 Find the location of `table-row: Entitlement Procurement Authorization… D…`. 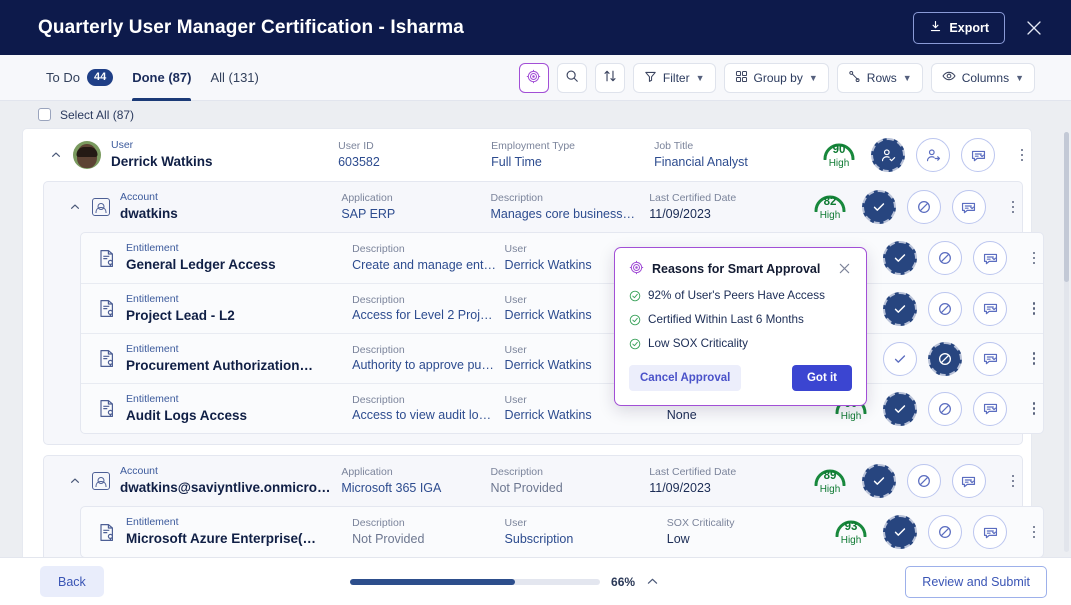

table-row: Entitlement Procurement Authorization… D… is located at coordinates (562, 358).